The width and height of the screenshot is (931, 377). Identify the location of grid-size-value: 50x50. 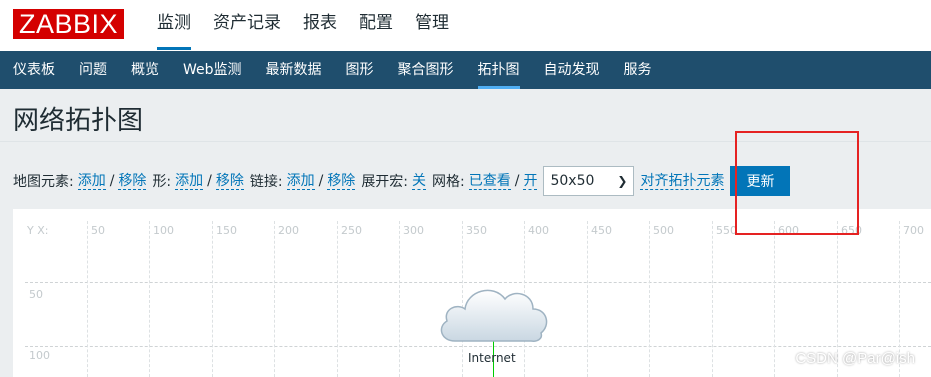
(572, 181).